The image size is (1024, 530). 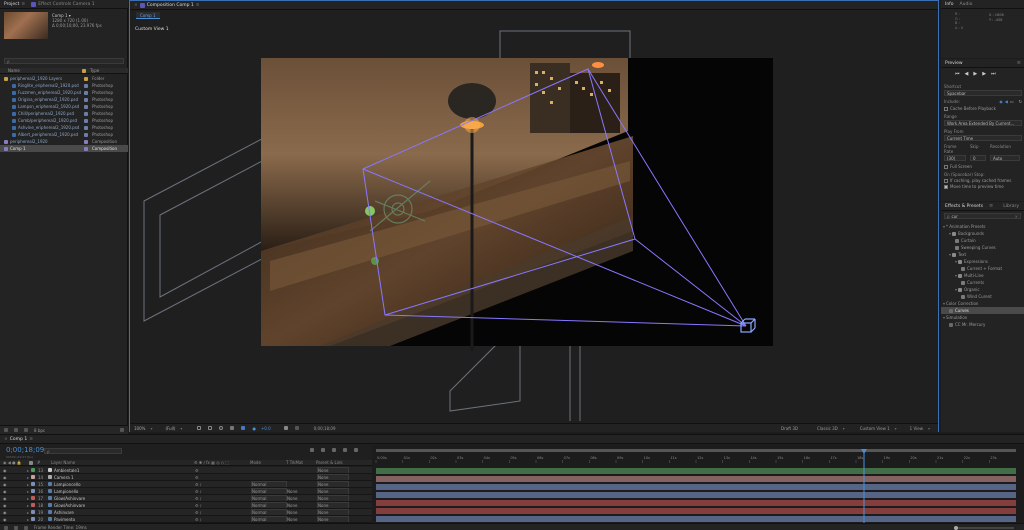 What do you see at coordinates (982, 247) in the screenshot?
I see `effects-tree-item: Sweeping Curves` at bounding box center [982, 247].